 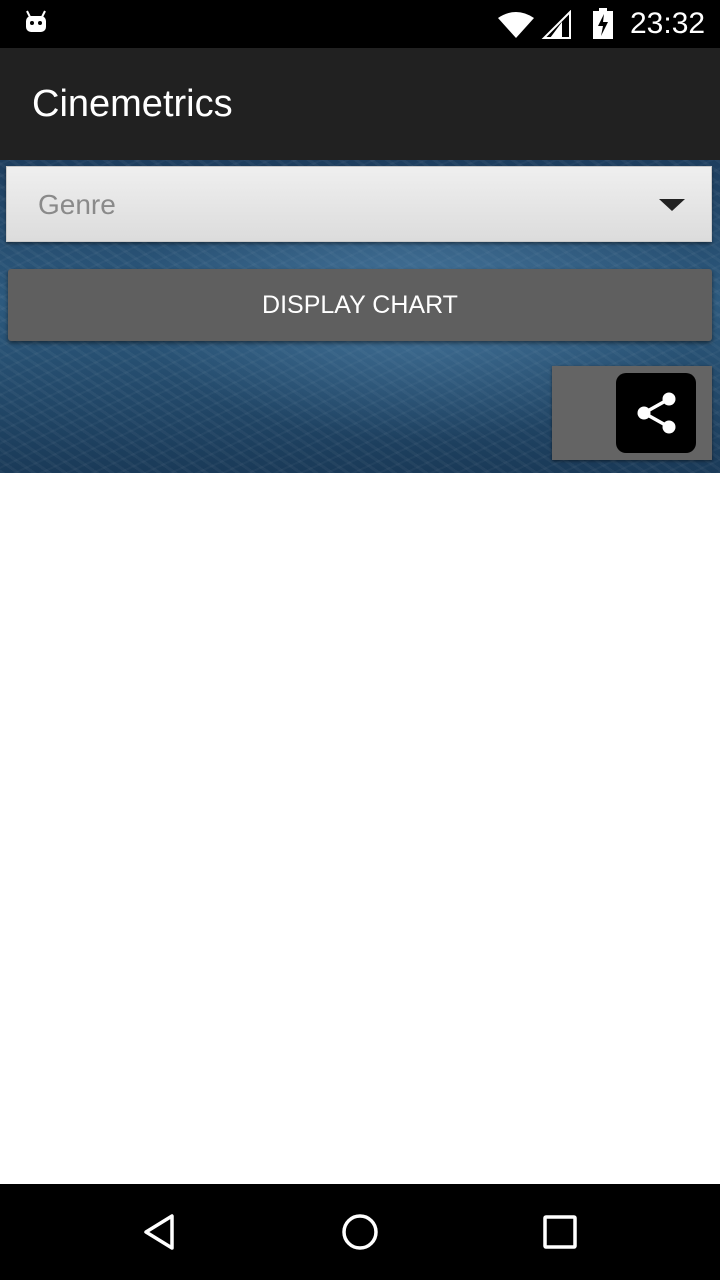 I want to click on genre-spinner: Genre, so click(x=359, y=204).